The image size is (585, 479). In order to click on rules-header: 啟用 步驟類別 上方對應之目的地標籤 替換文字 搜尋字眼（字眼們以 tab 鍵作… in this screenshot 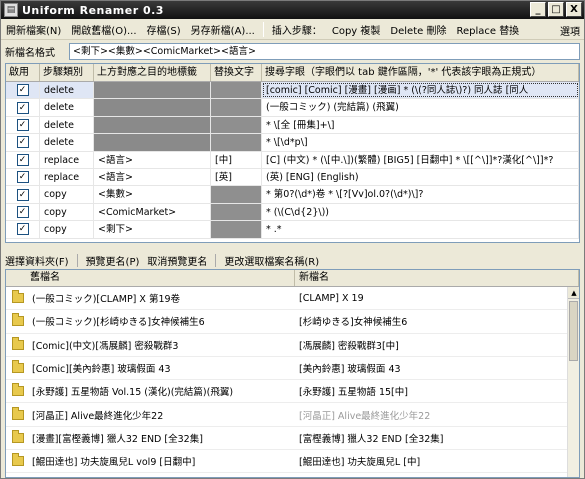, I will do `click(292, 73)`.